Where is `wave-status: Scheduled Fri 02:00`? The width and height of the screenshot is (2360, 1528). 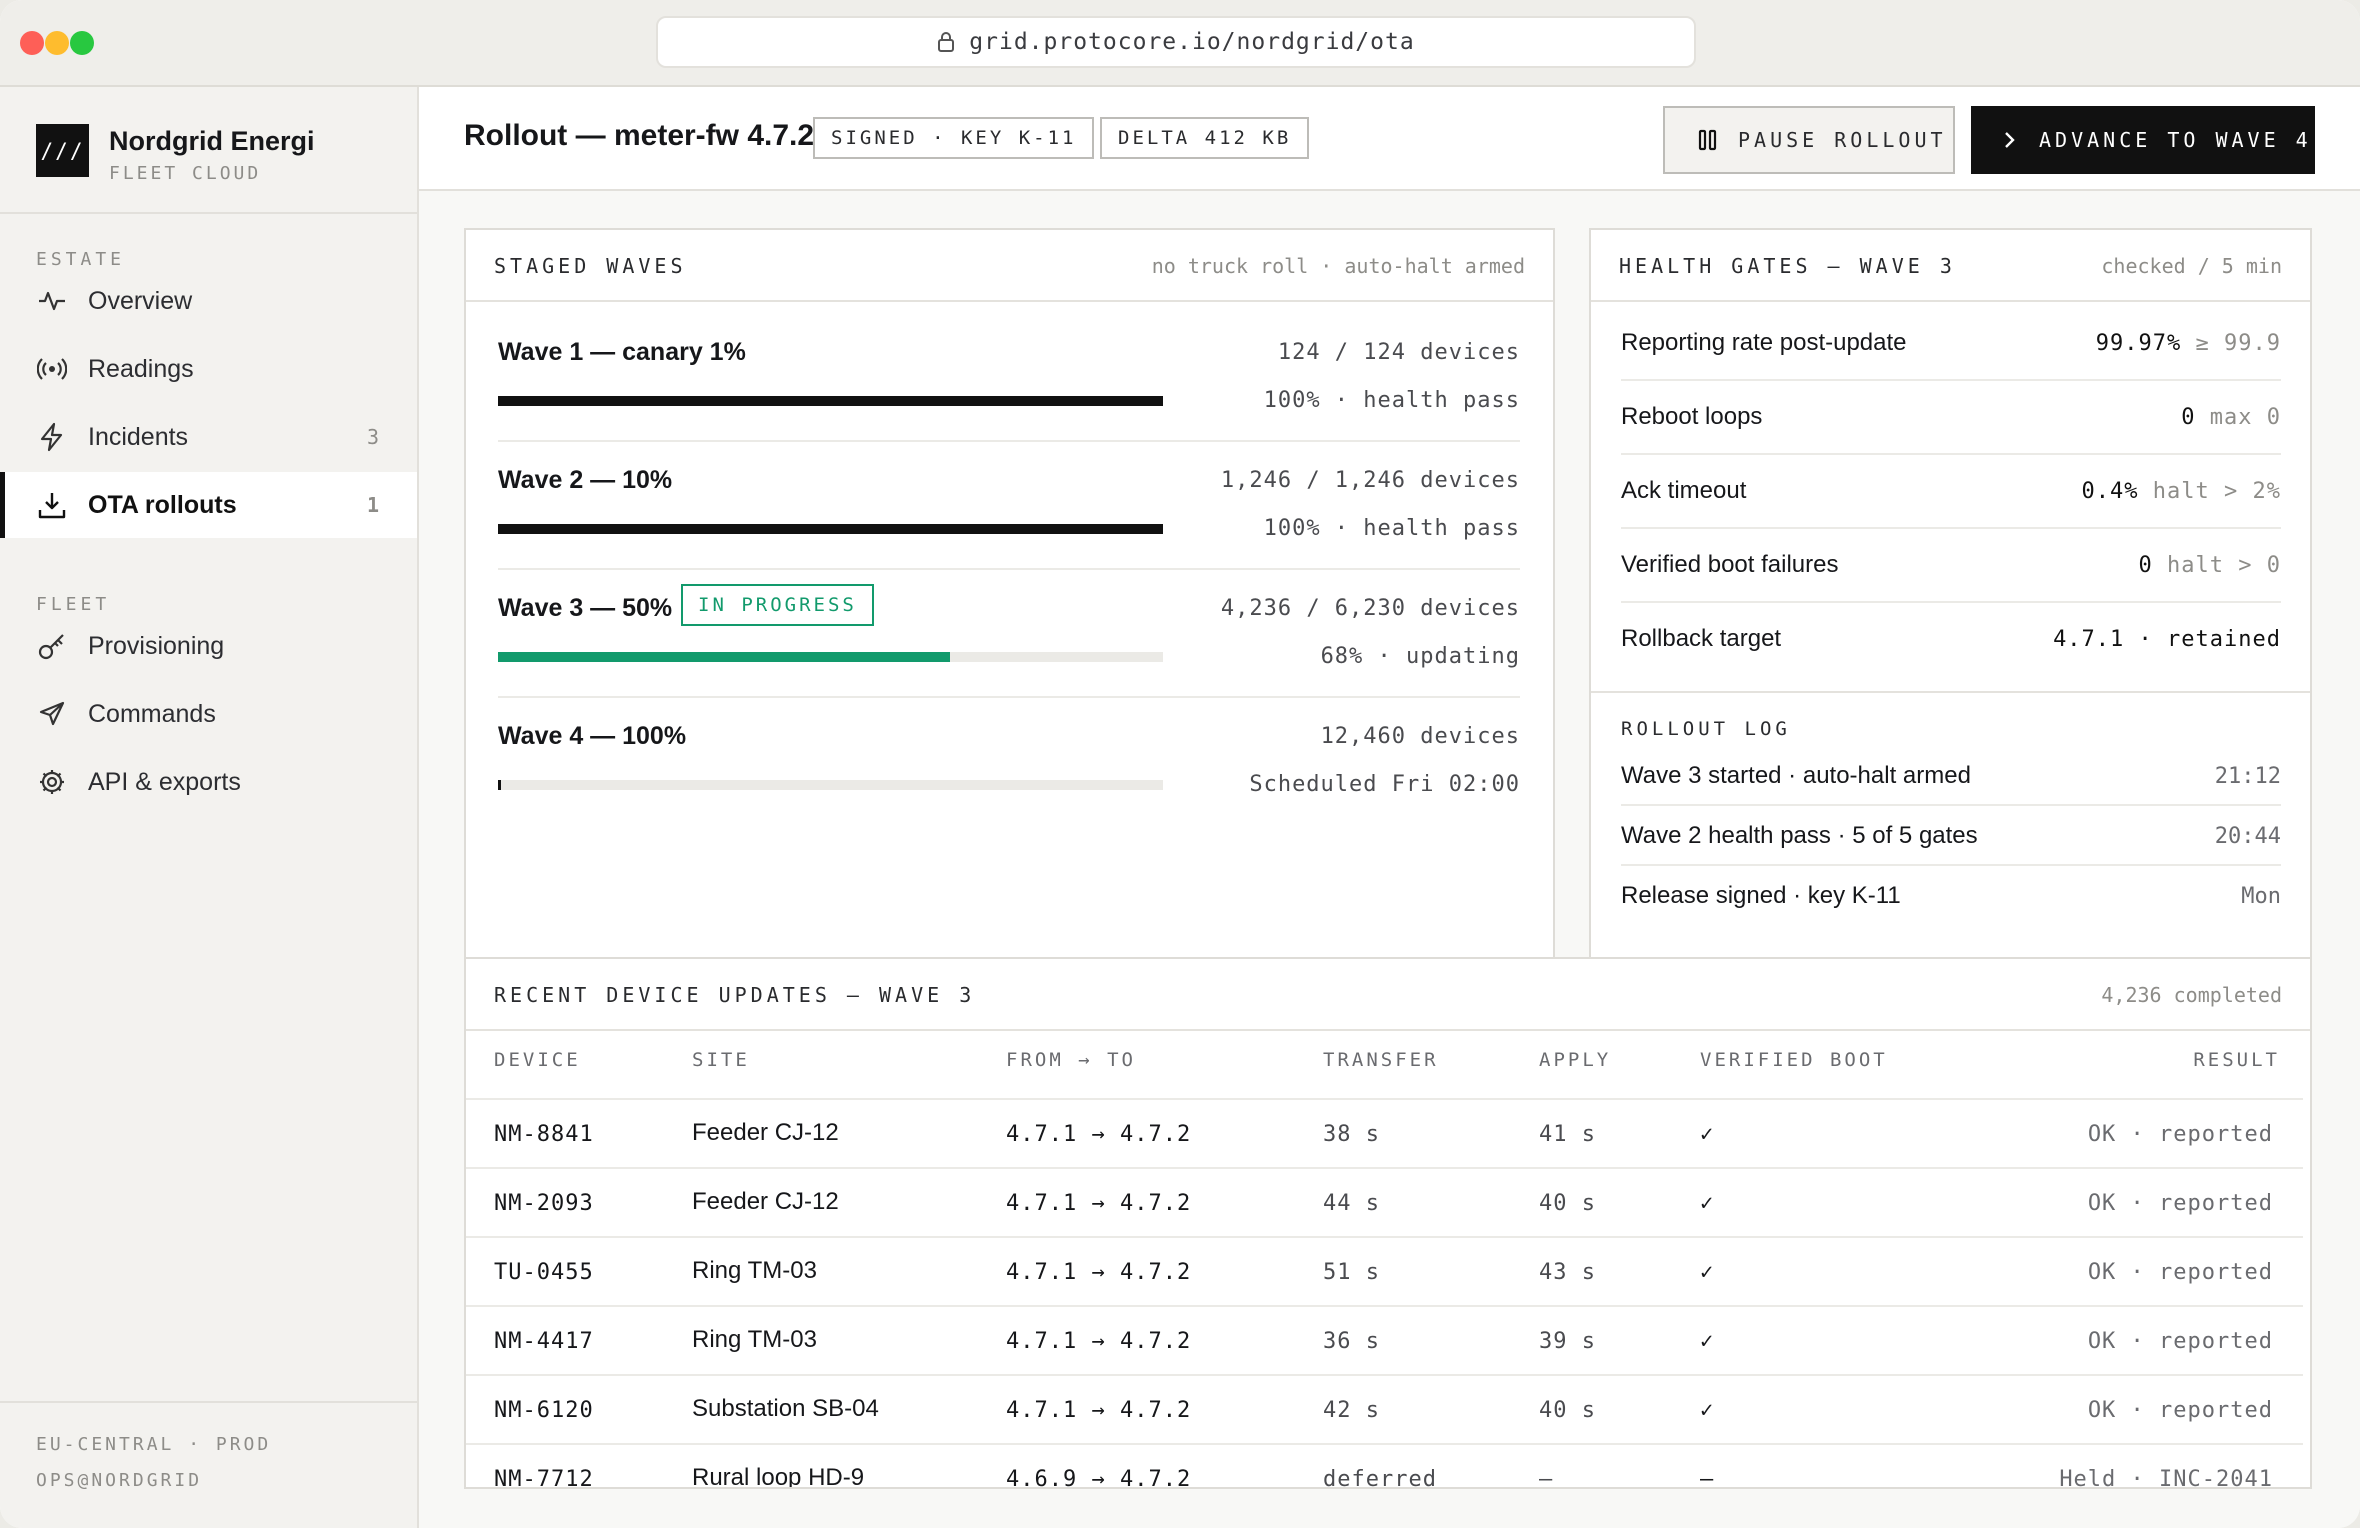
wave-status: Scheduled Fri 02:00 is located at coordinates (1384, 784).